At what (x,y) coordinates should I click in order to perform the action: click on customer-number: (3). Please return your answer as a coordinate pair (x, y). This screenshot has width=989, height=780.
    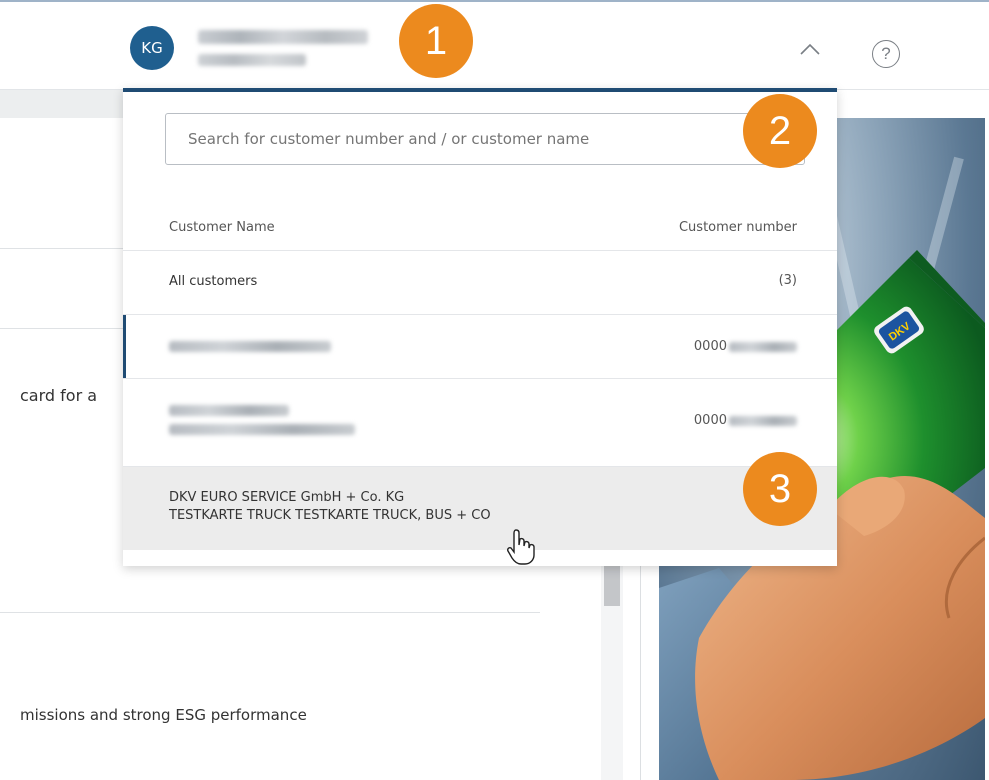
    Looking at the image, I should click on (787, 280).